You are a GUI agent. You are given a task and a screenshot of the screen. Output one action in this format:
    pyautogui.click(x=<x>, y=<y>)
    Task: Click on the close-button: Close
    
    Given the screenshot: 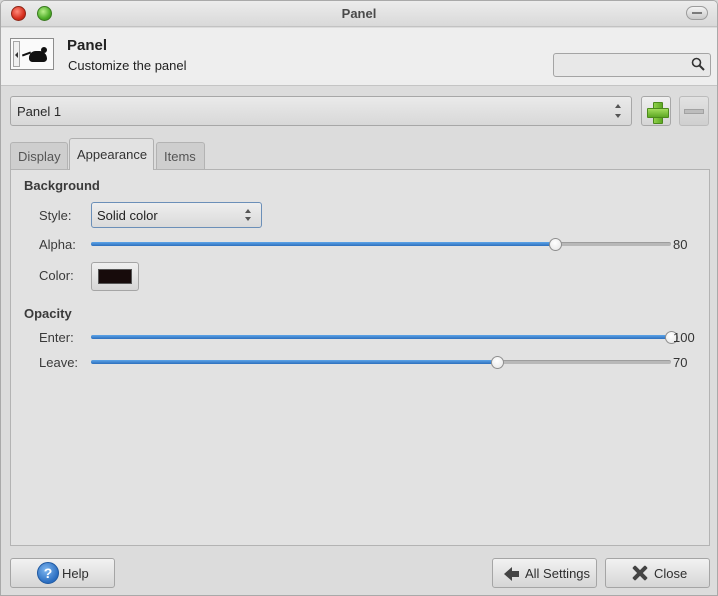 What is the action you would take?
    pyautogui.click(x=657, y=573)
    